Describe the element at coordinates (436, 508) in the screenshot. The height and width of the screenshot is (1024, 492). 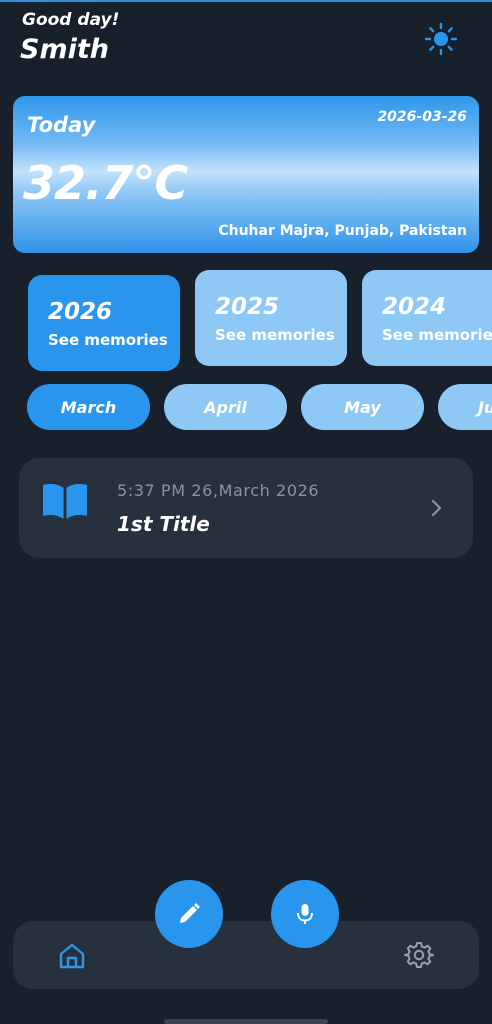
I see `chevron-right-icon` at that location.